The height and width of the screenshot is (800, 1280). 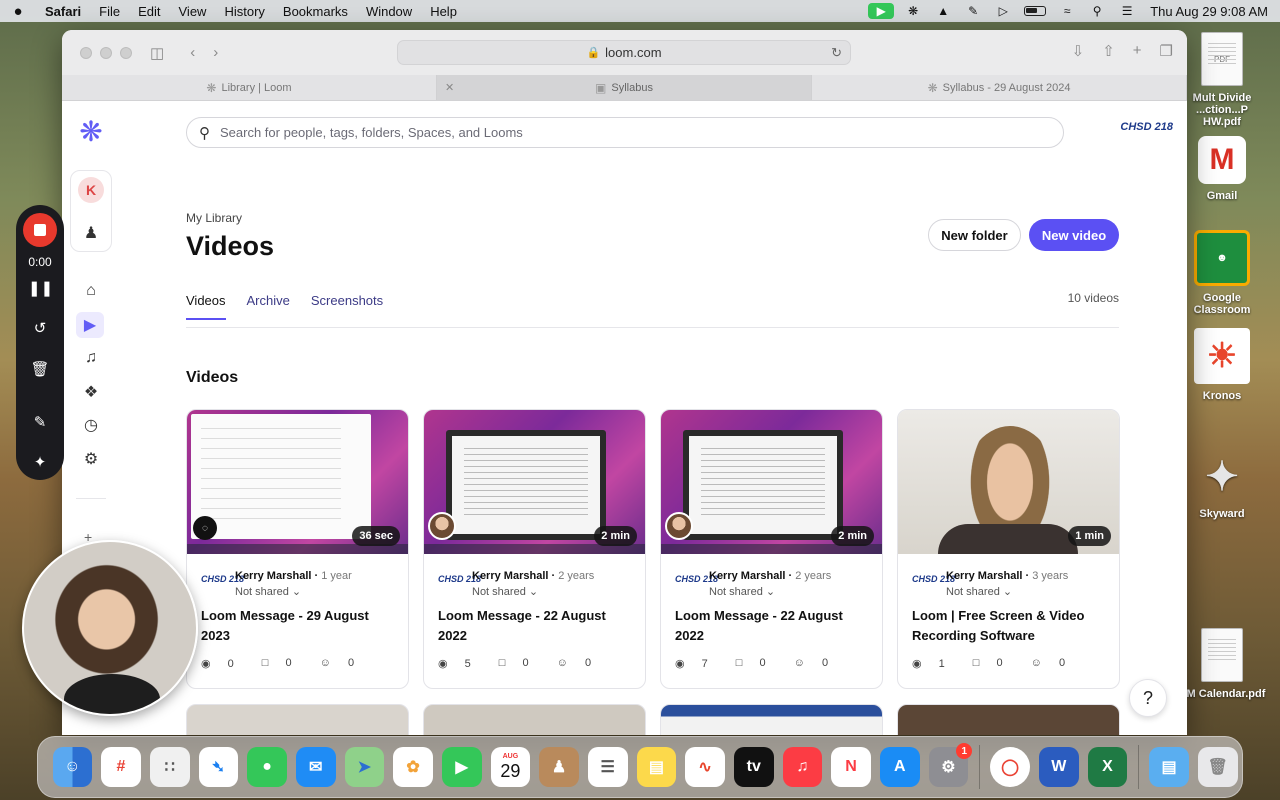 What do you see at coordinates (91, 392) in the screenshot?
I see `bookmark-icon: ❖` at bounding box center [91, 392].